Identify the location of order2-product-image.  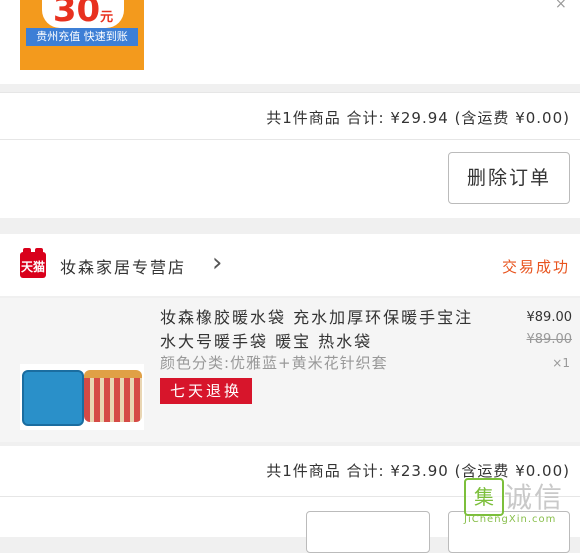
(82, 397).